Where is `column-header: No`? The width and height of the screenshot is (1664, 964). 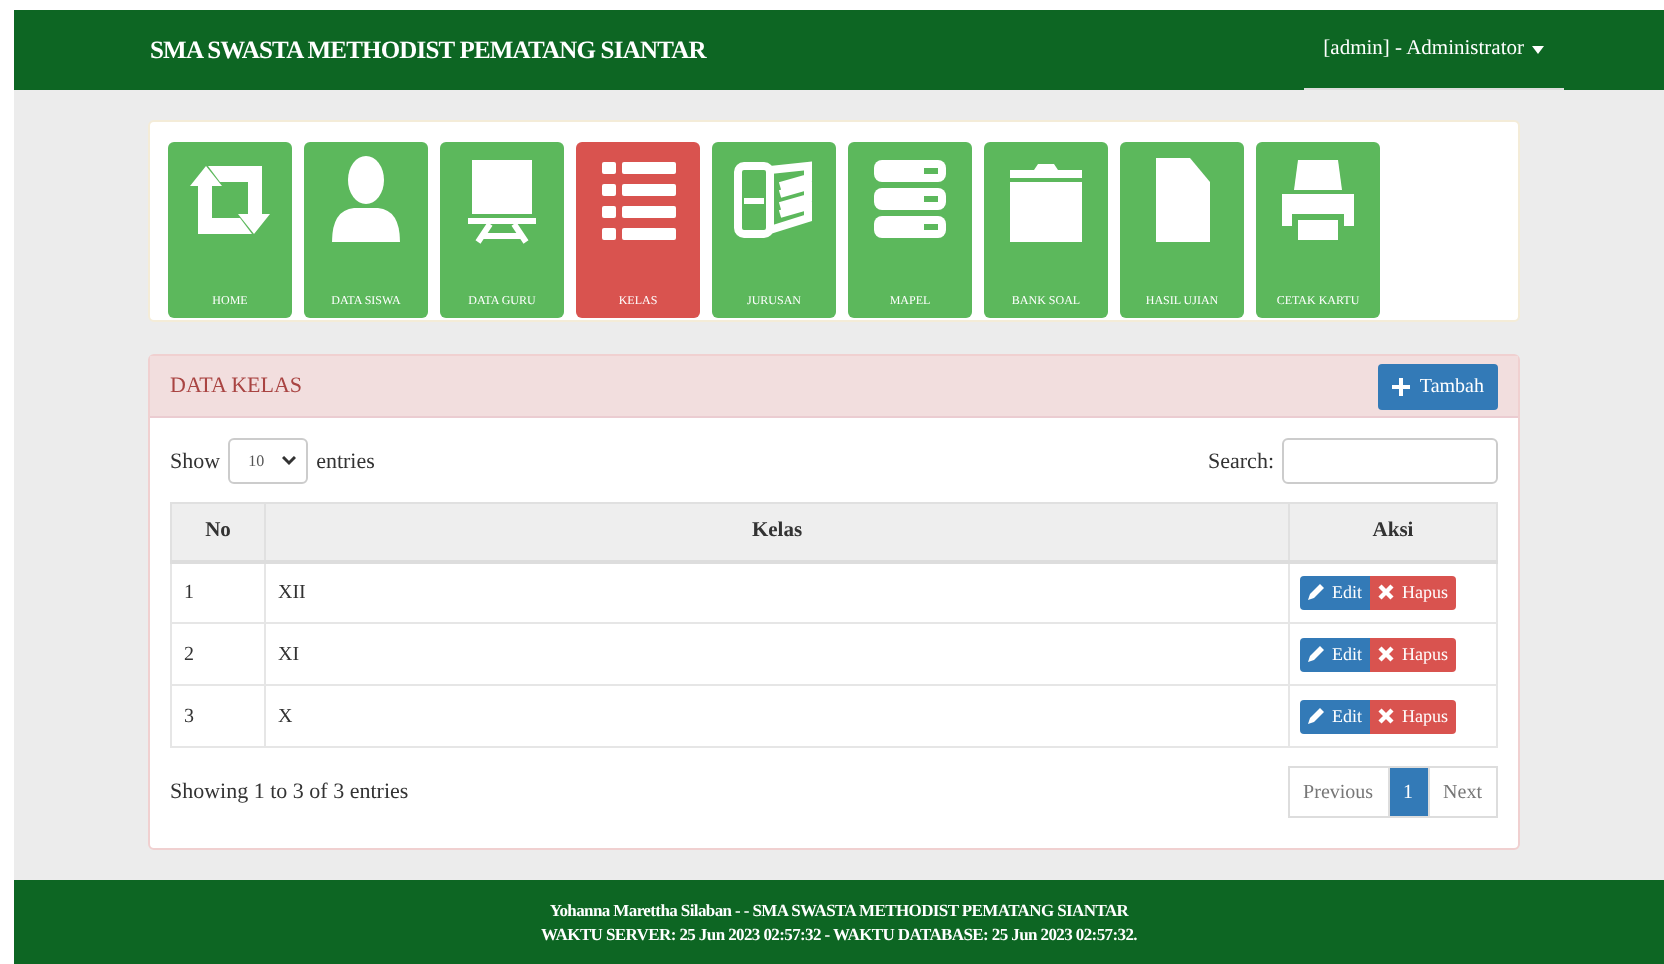
column-header: No is located at coordinates (218, 532).